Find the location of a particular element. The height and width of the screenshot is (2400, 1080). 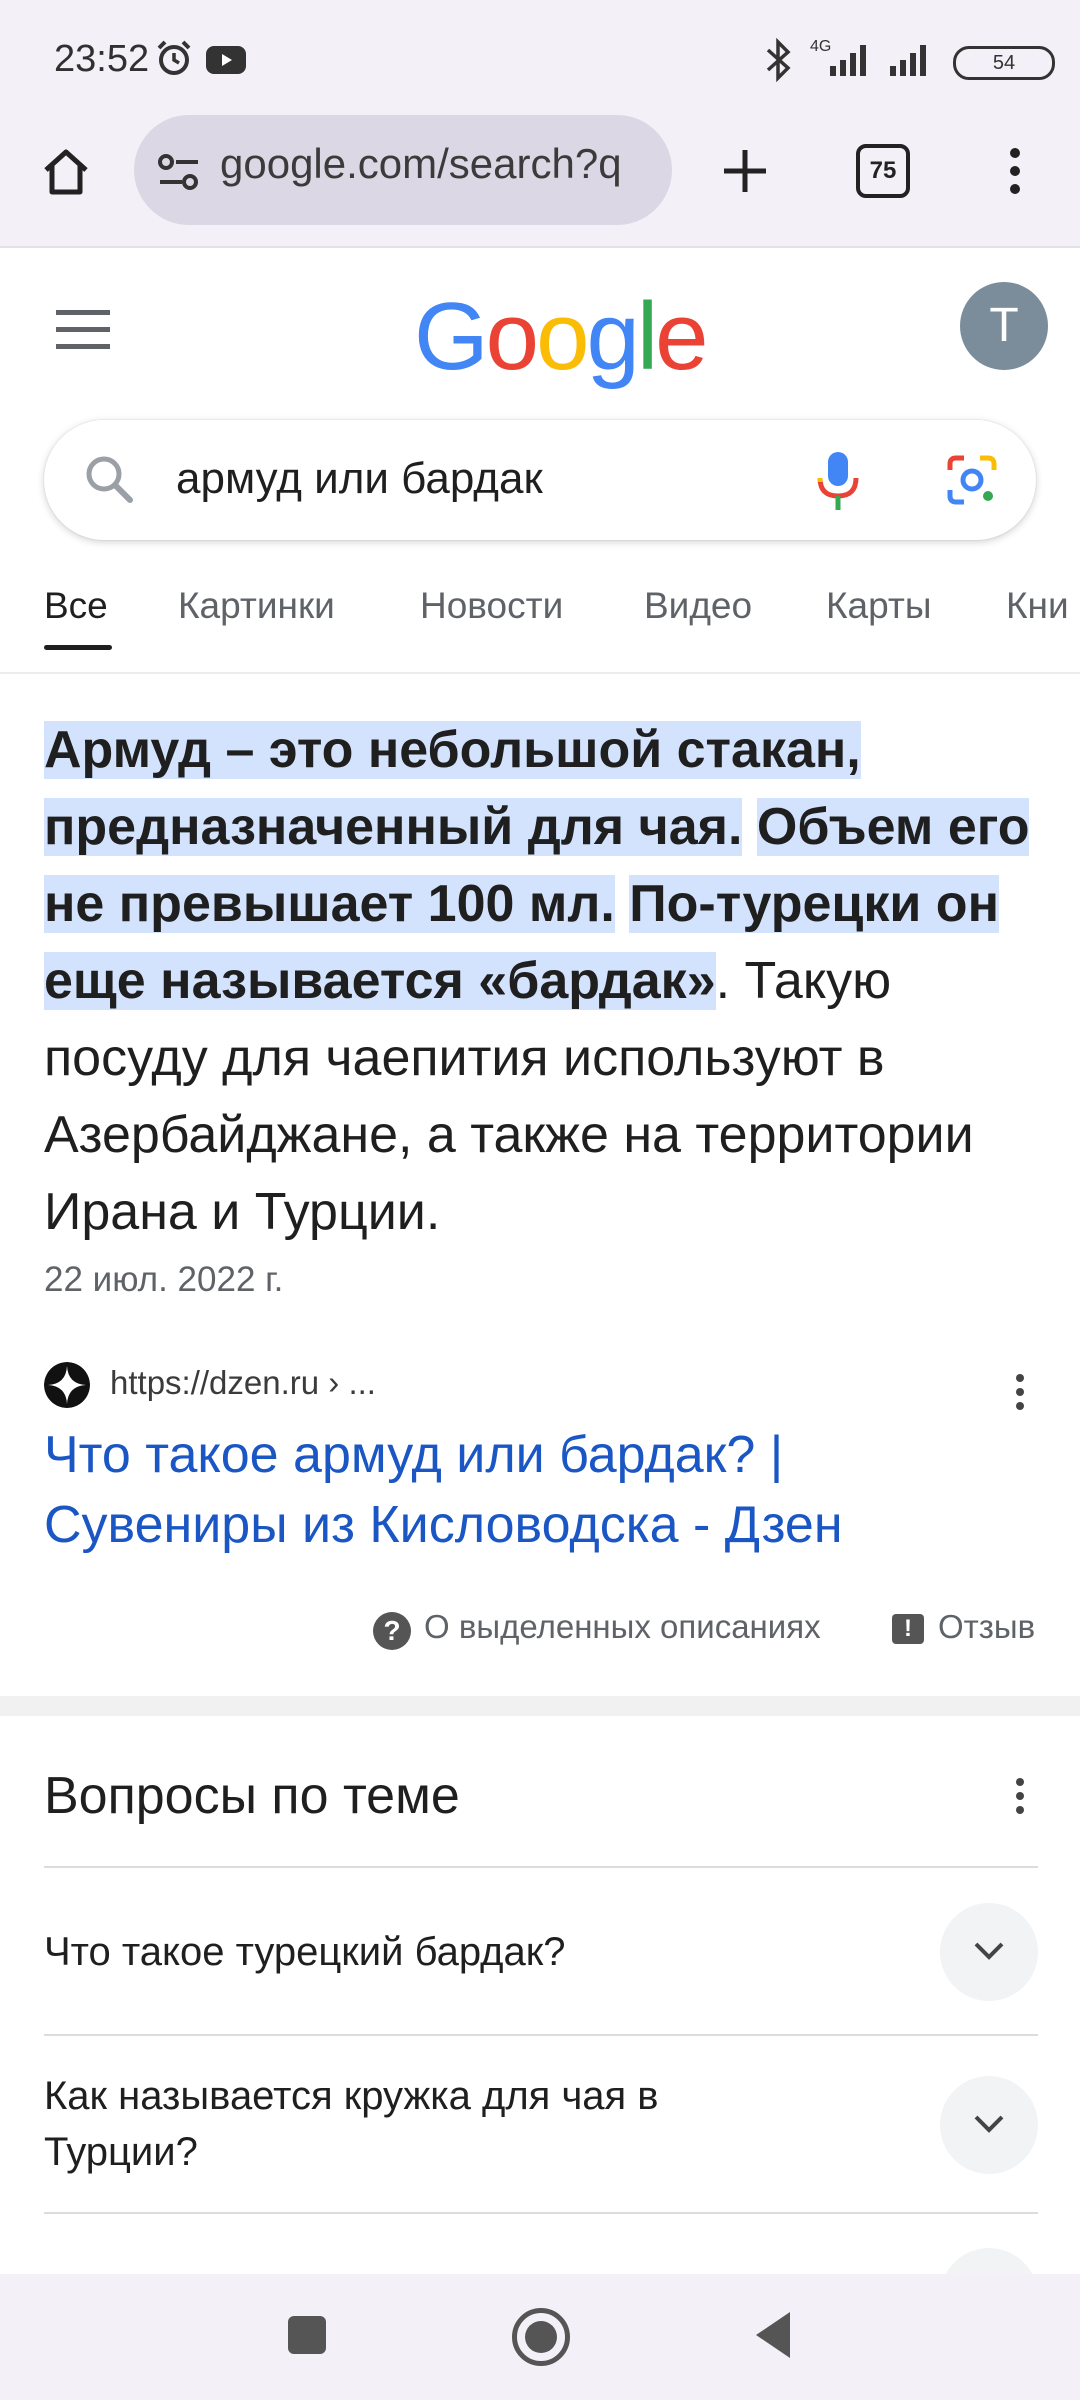

tab-all: Все is located at coordinates (76, 606).